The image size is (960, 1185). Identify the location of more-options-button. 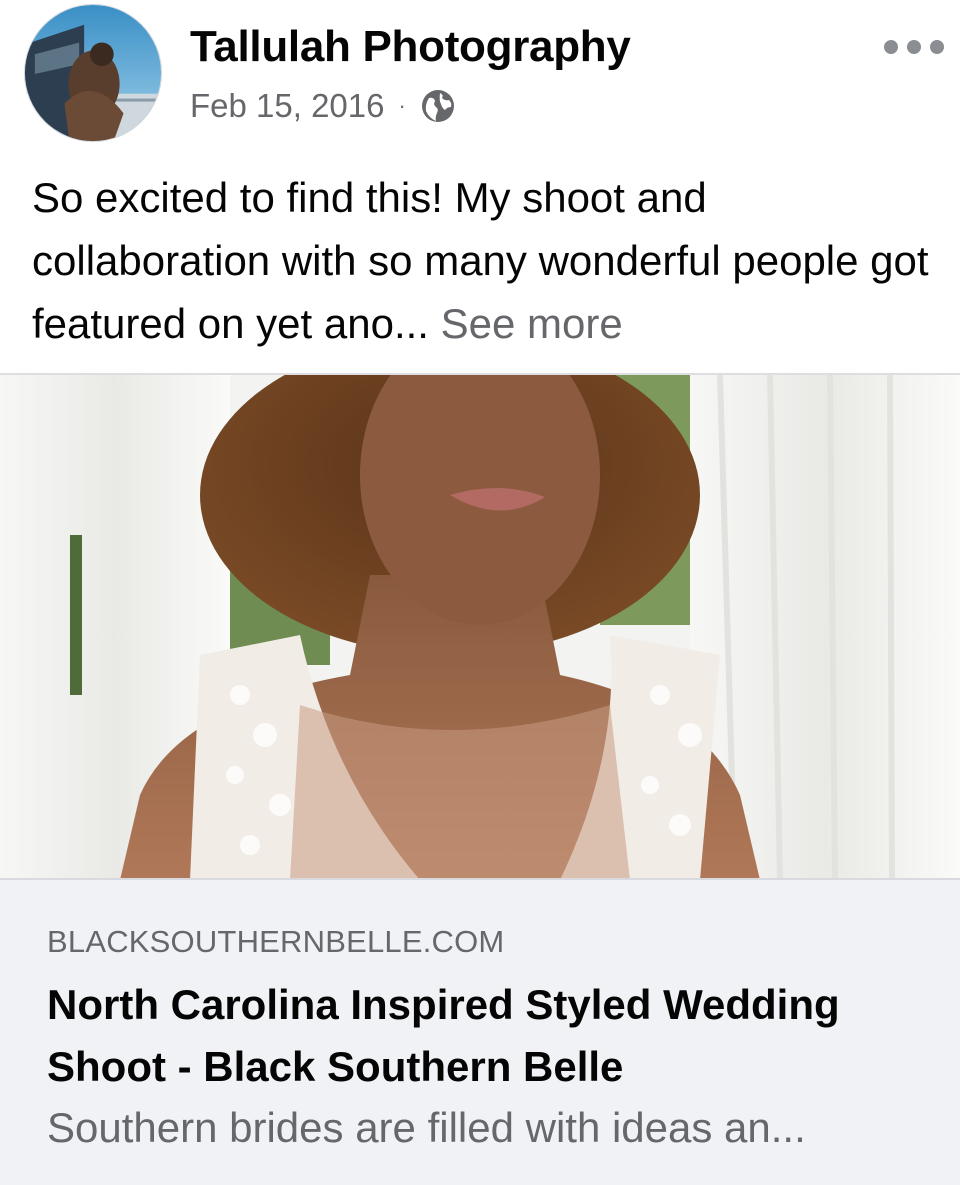
(914, 47).